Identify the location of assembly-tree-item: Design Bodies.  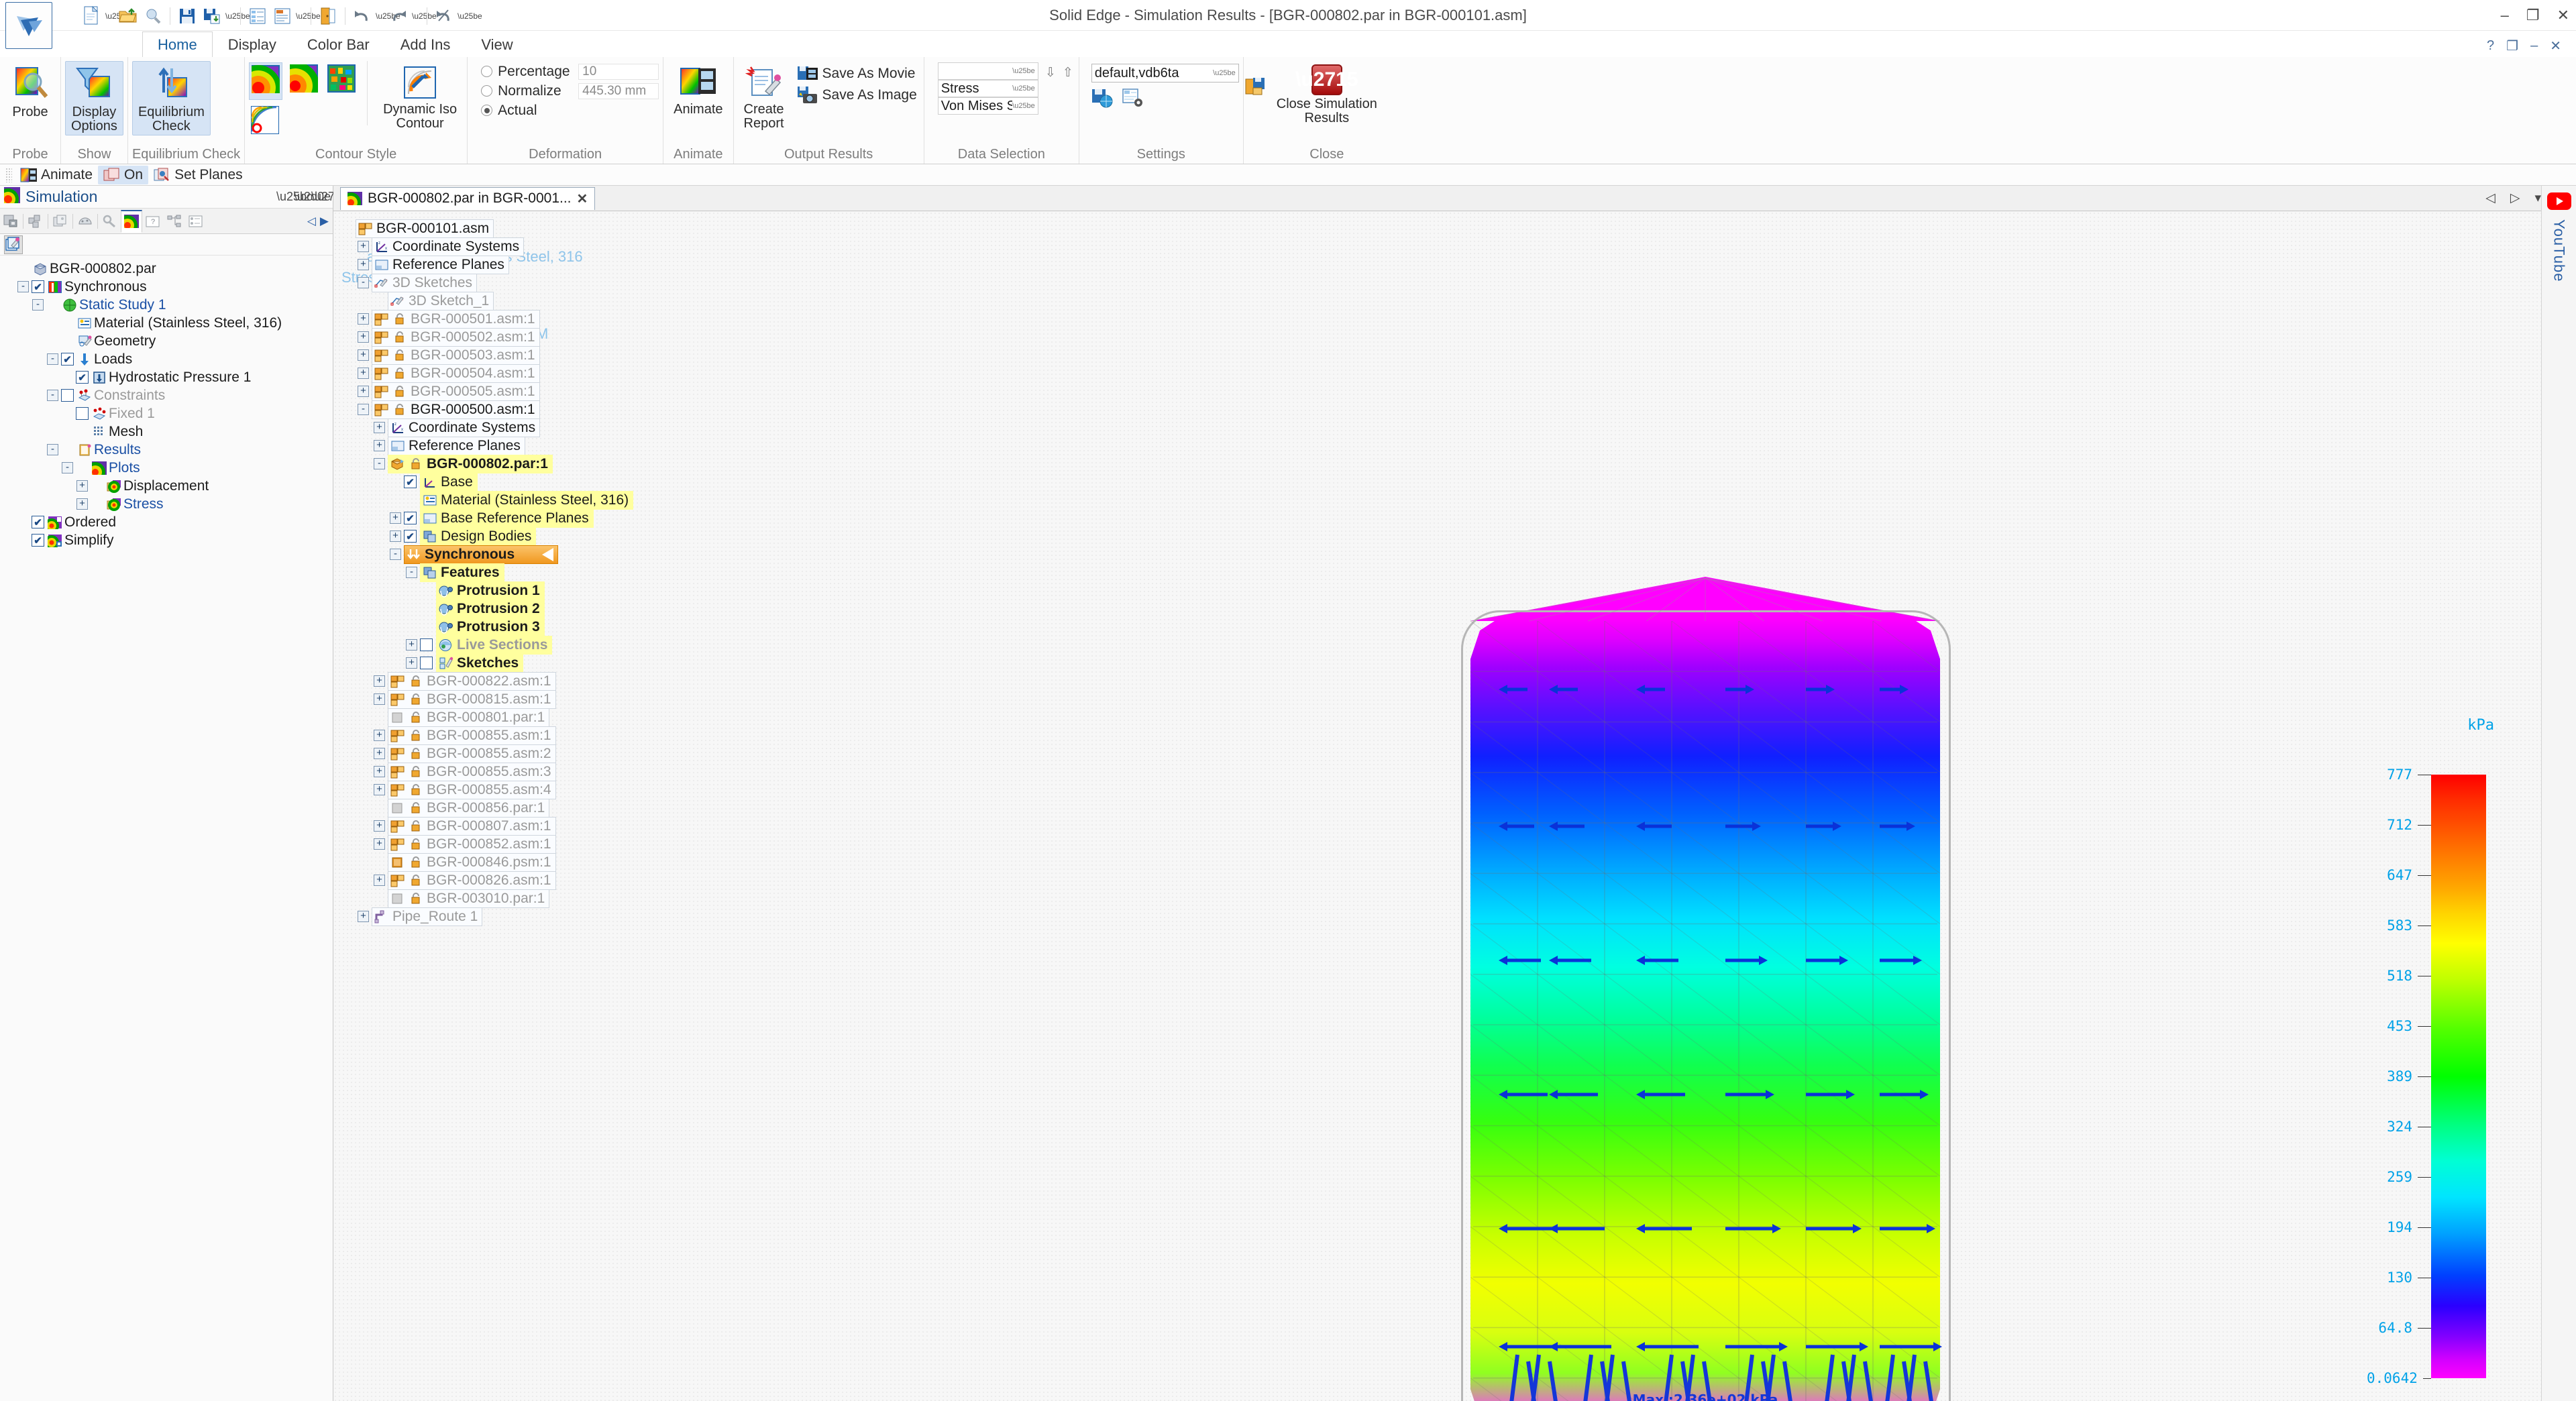
(478, 536).